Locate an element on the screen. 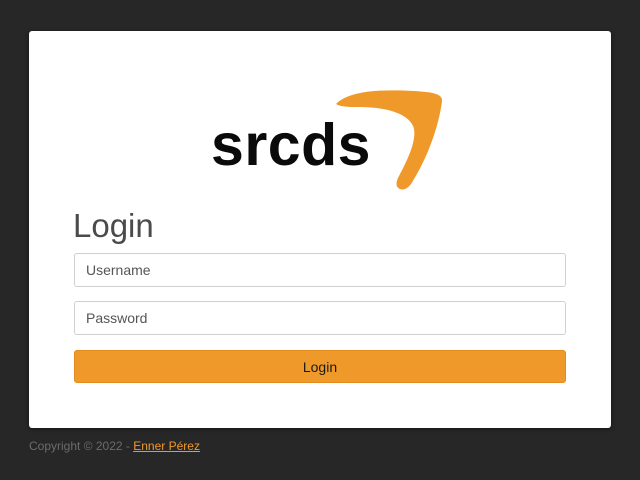  srcds-logo: srcds is located at coordinates (329, 144).